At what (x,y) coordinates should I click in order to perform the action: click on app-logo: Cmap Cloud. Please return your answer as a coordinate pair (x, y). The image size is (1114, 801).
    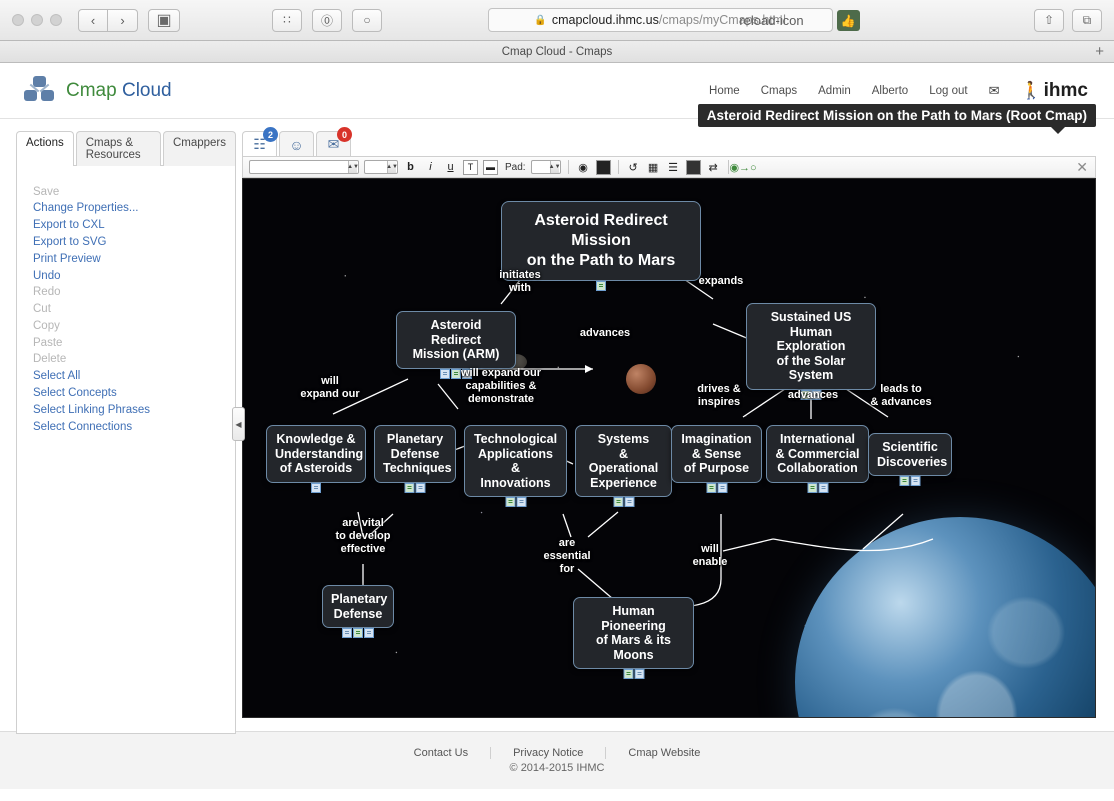
    Looking at the image, I should click on (98, 90).